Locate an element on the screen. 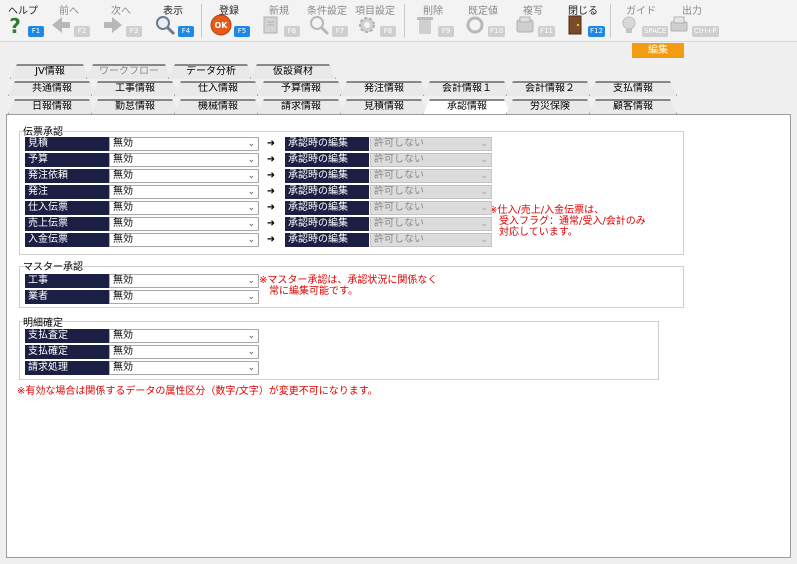 The image size is (797, 564). tab-approval: 承認情報 is located at coordinates (467, 107).